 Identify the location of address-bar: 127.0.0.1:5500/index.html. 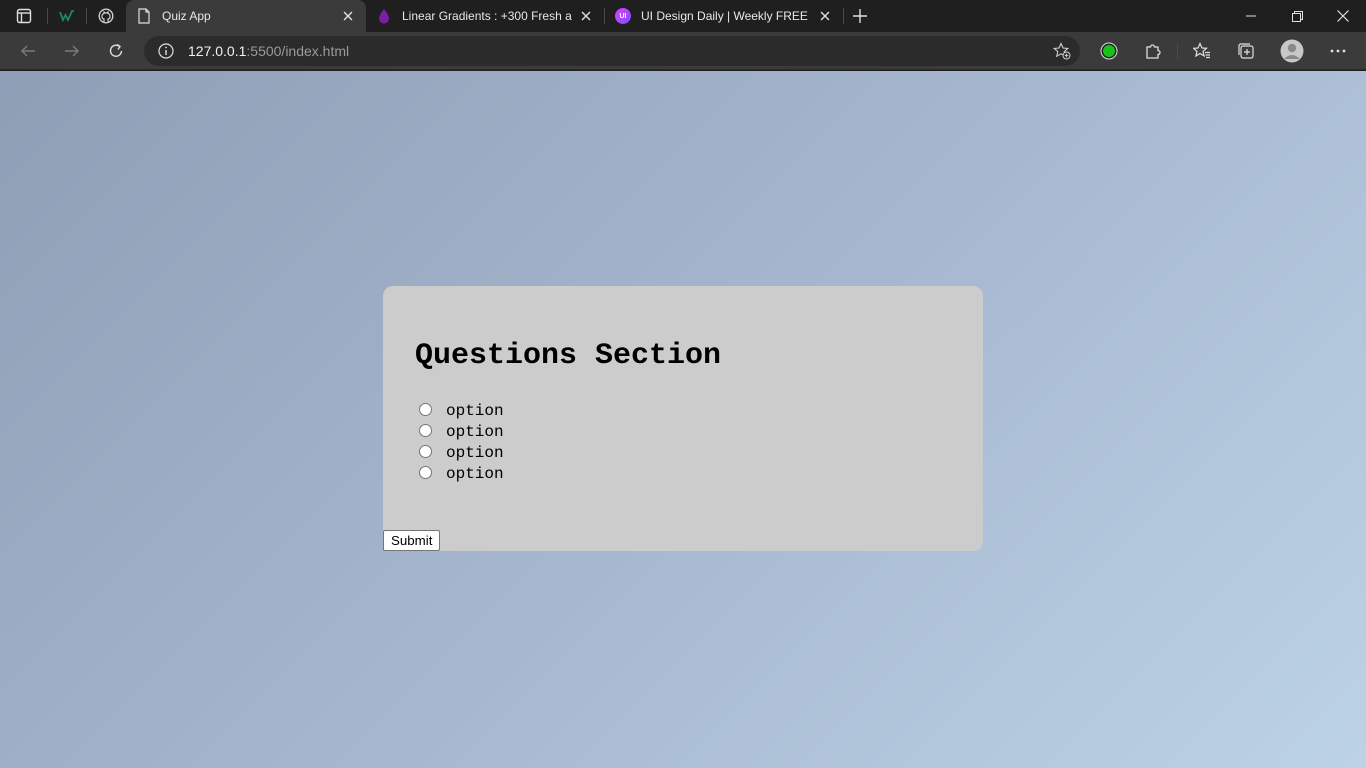
(612, 51).